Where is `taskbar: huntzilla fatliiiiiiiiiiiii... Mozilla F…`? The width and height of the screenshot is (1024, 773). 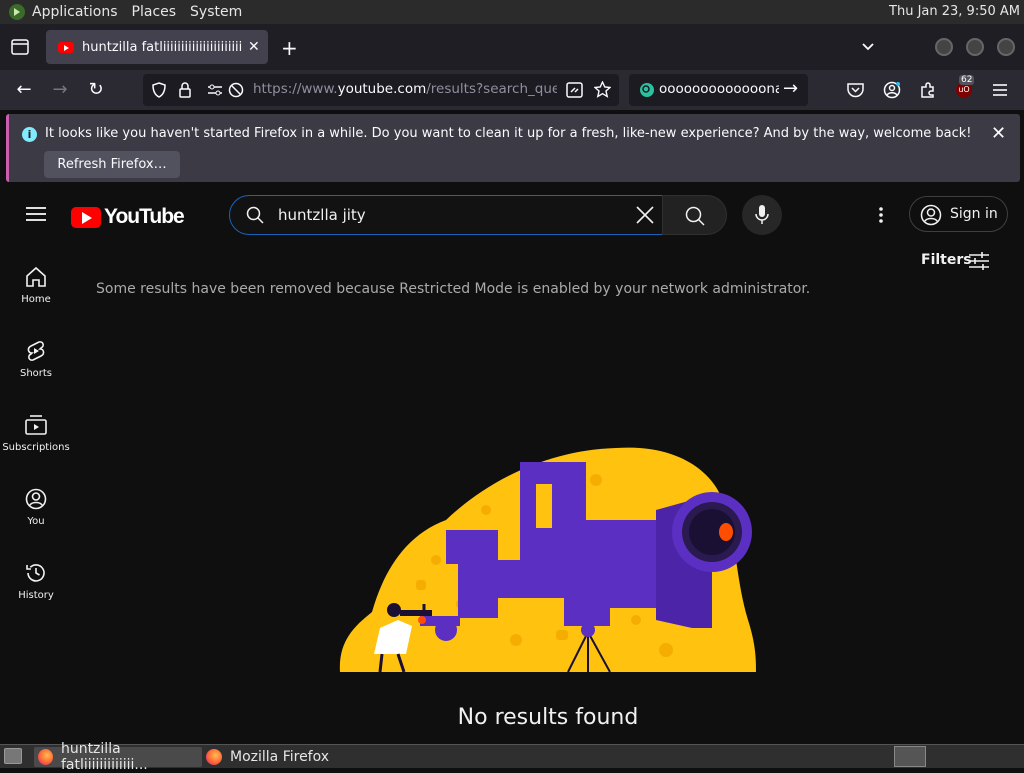
taskbar: huntzilla fatliiiiiiiiiiiii... Mozilla F… is located at coordinates (512, 757).